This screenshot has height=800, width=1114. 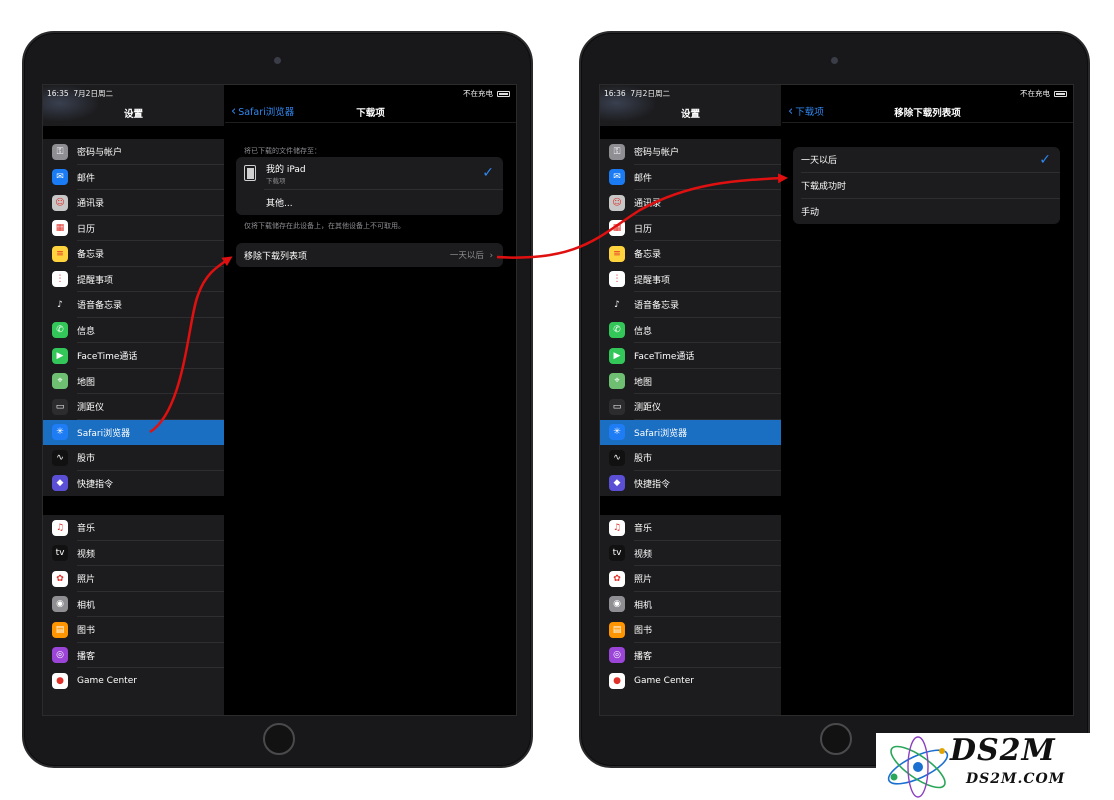 I want to click on option-row: 下载成功时, so click(x=926, y=185).